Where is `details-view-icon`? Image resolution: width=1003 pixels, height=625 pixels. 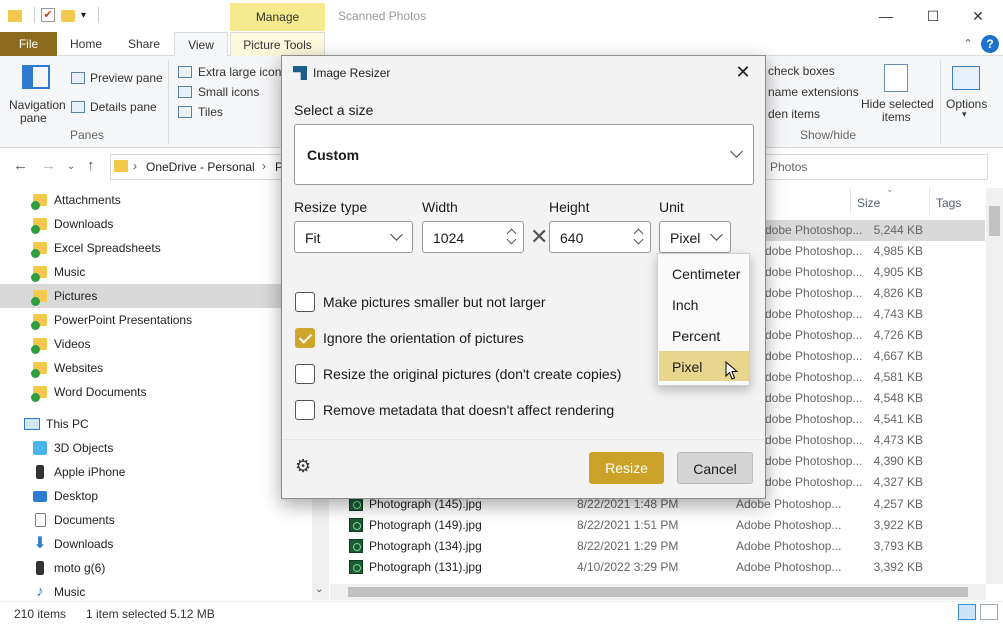
details-view-icon is located at coordinates (967, 612).